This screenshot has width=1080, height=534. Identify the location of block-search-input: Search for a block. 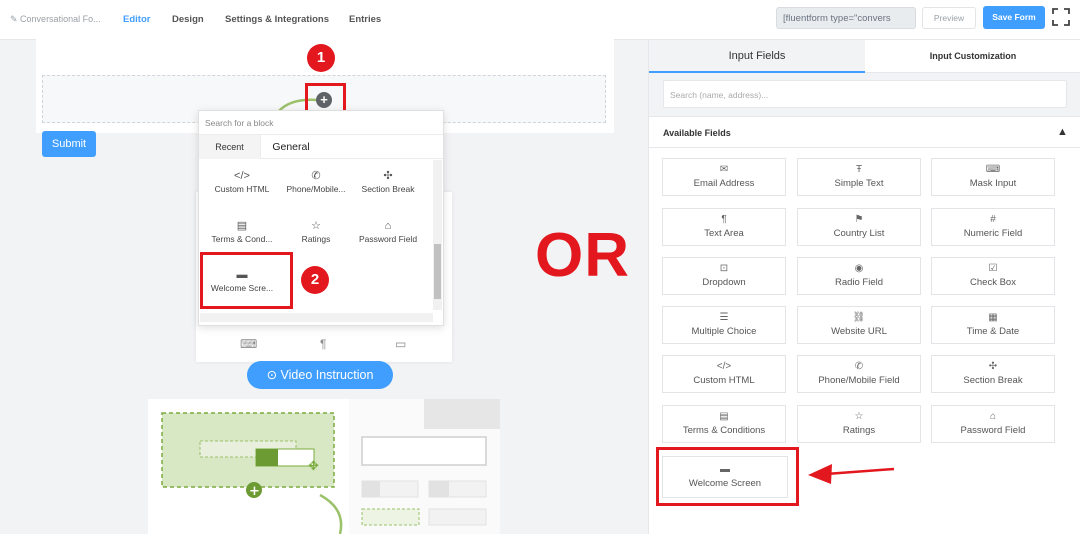
(321, 123).